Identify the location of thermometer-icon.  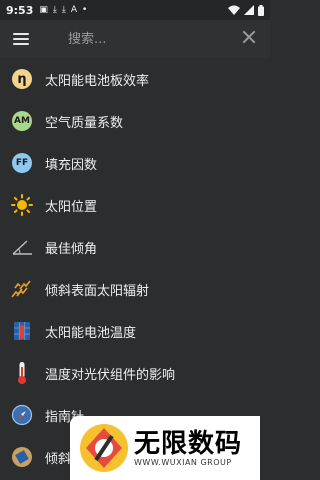
(22, 373).